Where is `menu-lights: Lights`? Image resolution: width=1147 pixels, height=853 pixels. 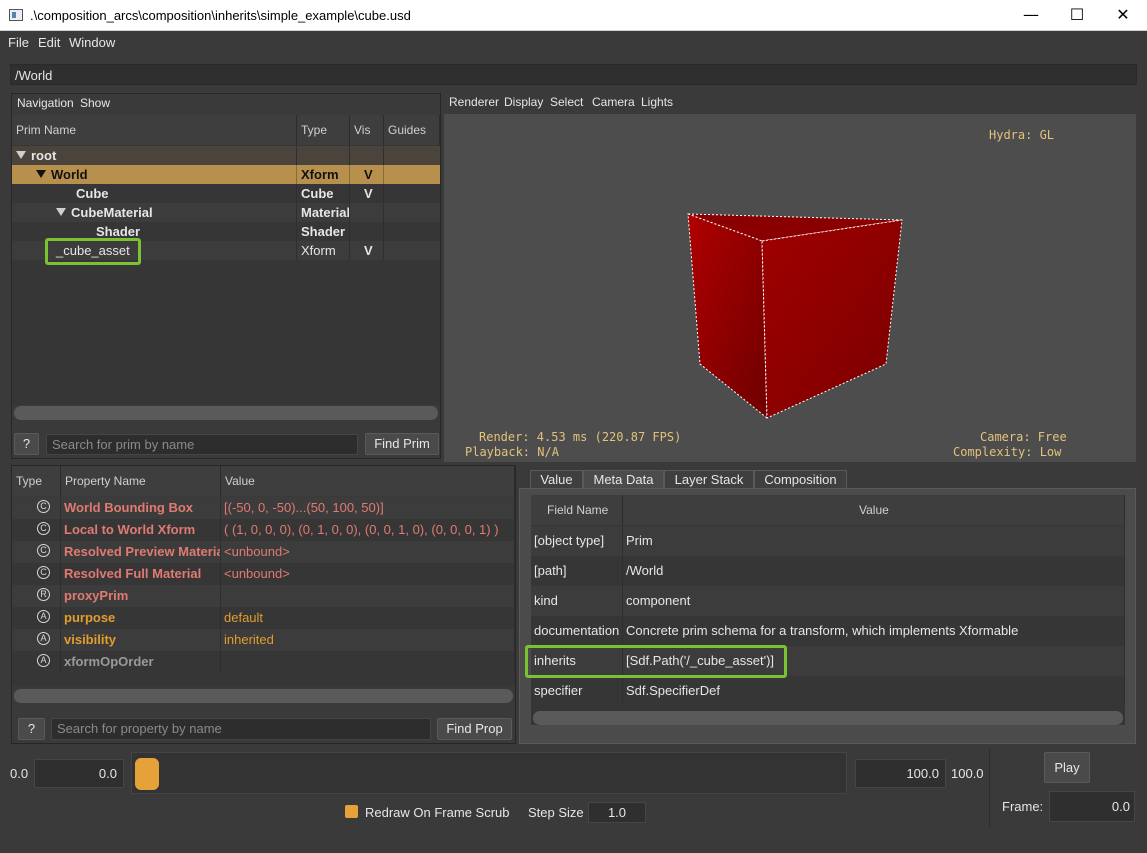
menu-lights: Lights is located at coordinates (657, 102).